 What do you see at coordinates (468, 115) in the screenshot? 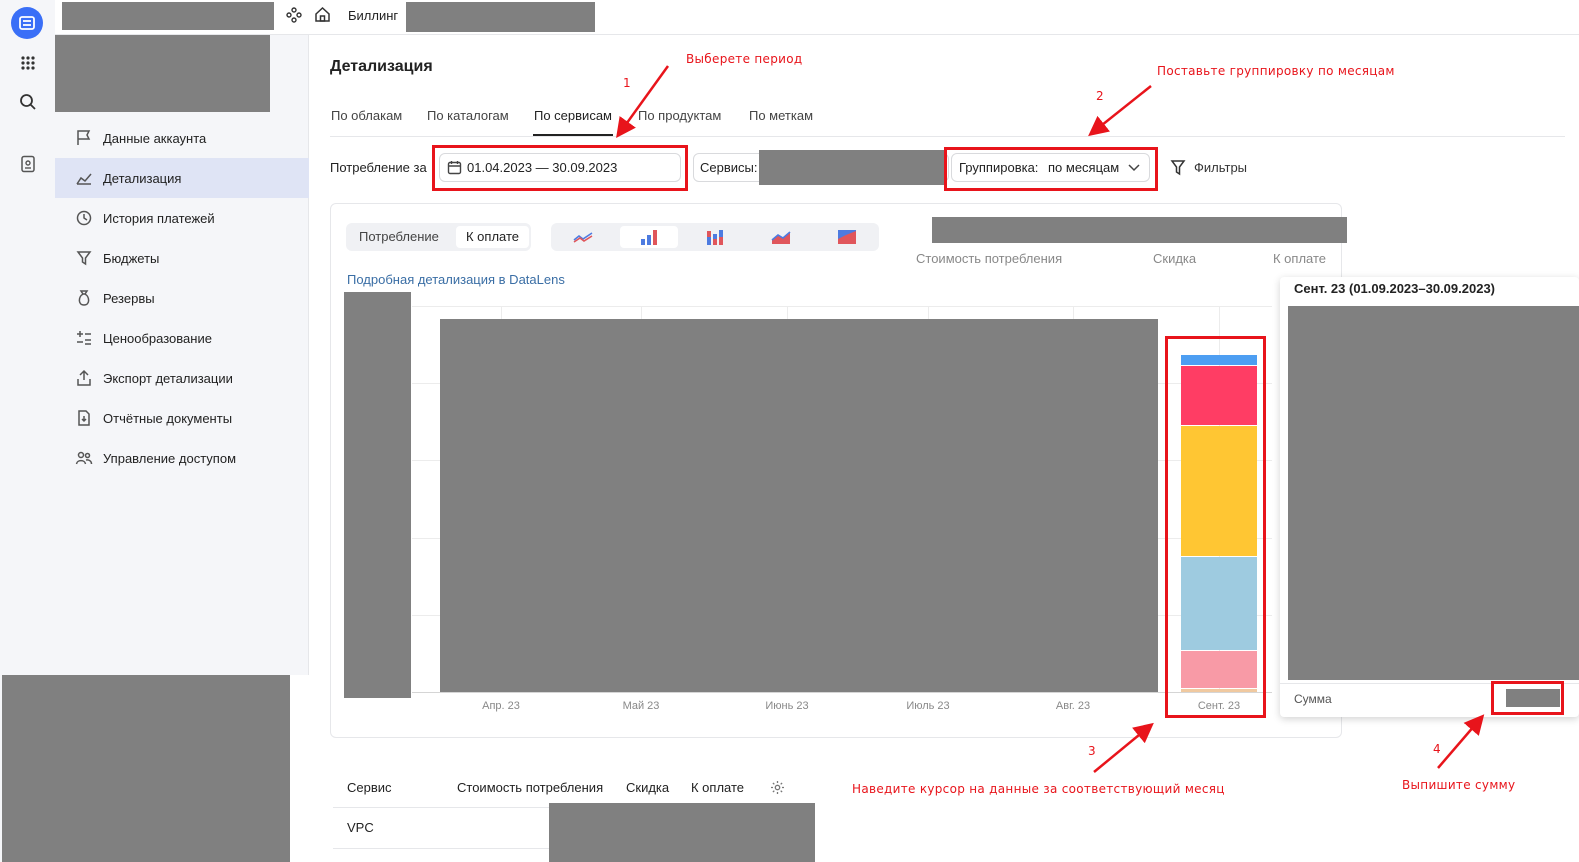
I see `tab-folders: По каталогам` at bounding box center [468, 115].